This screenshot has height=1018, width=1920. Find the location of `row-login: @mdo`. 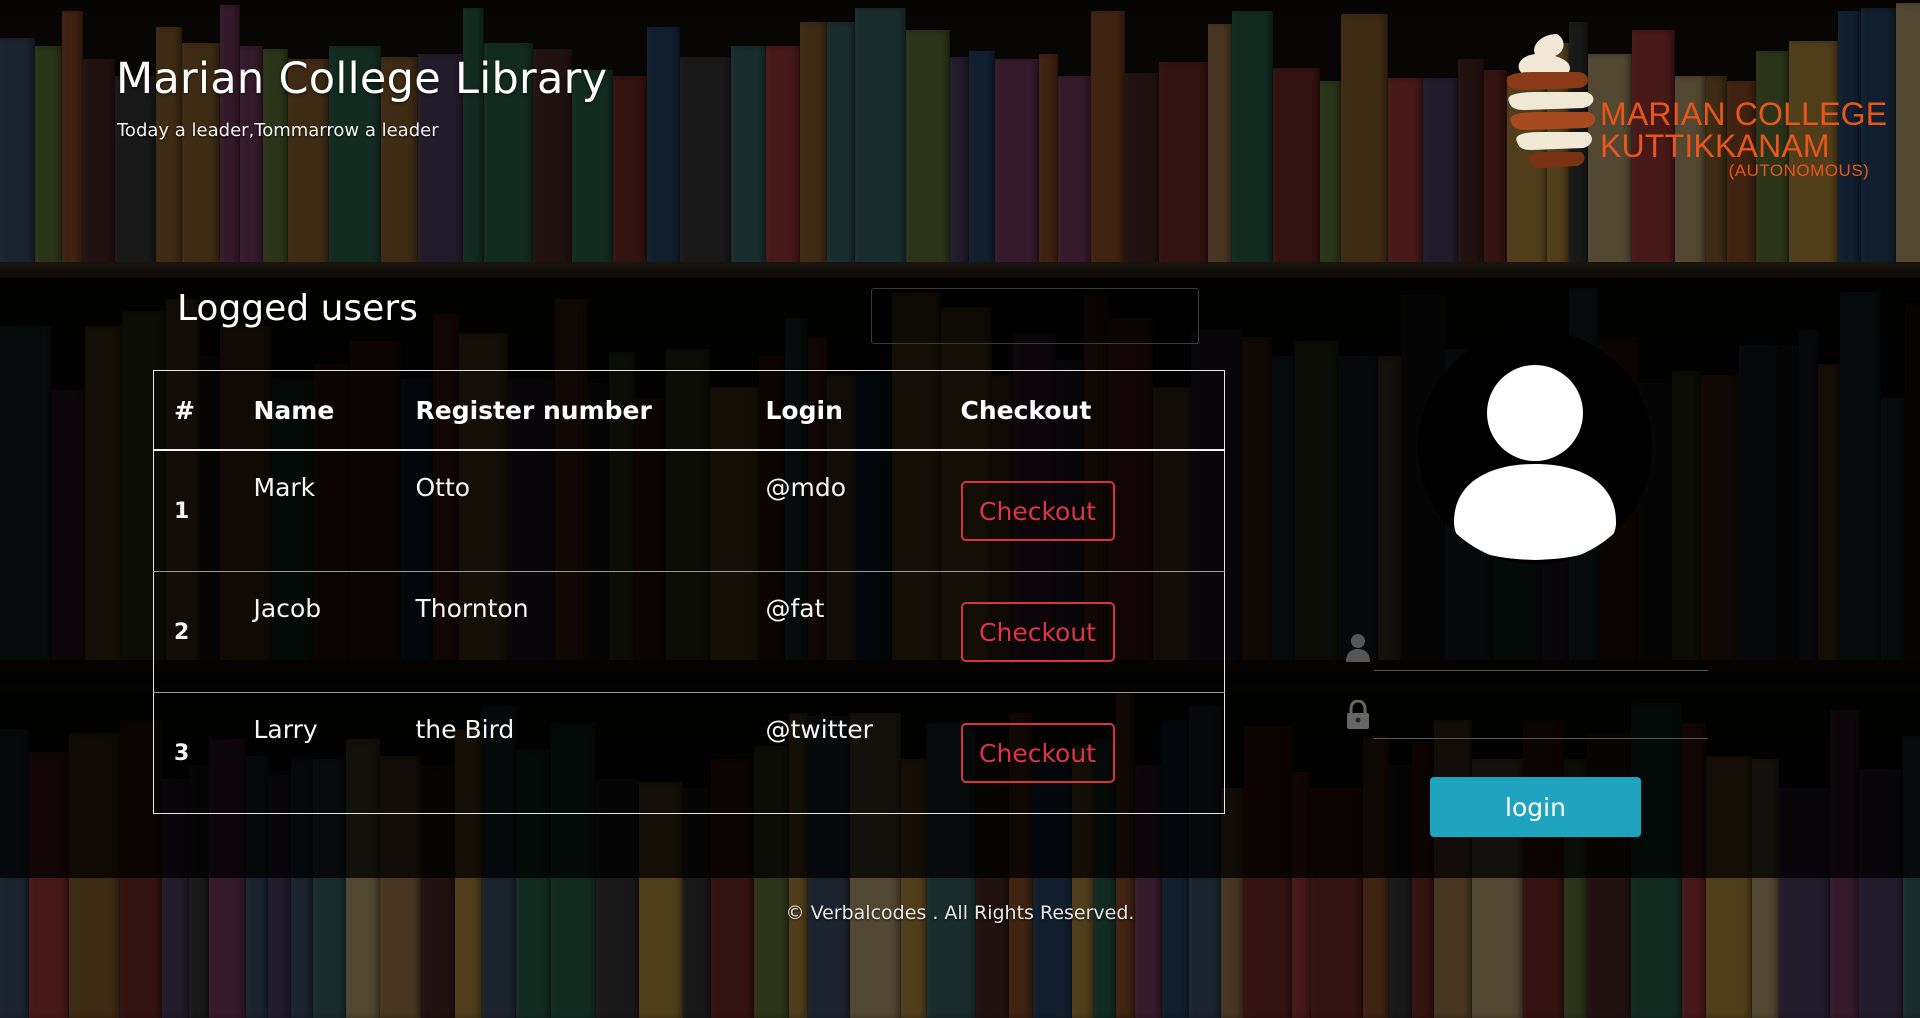

row-login: @mdo is located at coordinates (843, 510).